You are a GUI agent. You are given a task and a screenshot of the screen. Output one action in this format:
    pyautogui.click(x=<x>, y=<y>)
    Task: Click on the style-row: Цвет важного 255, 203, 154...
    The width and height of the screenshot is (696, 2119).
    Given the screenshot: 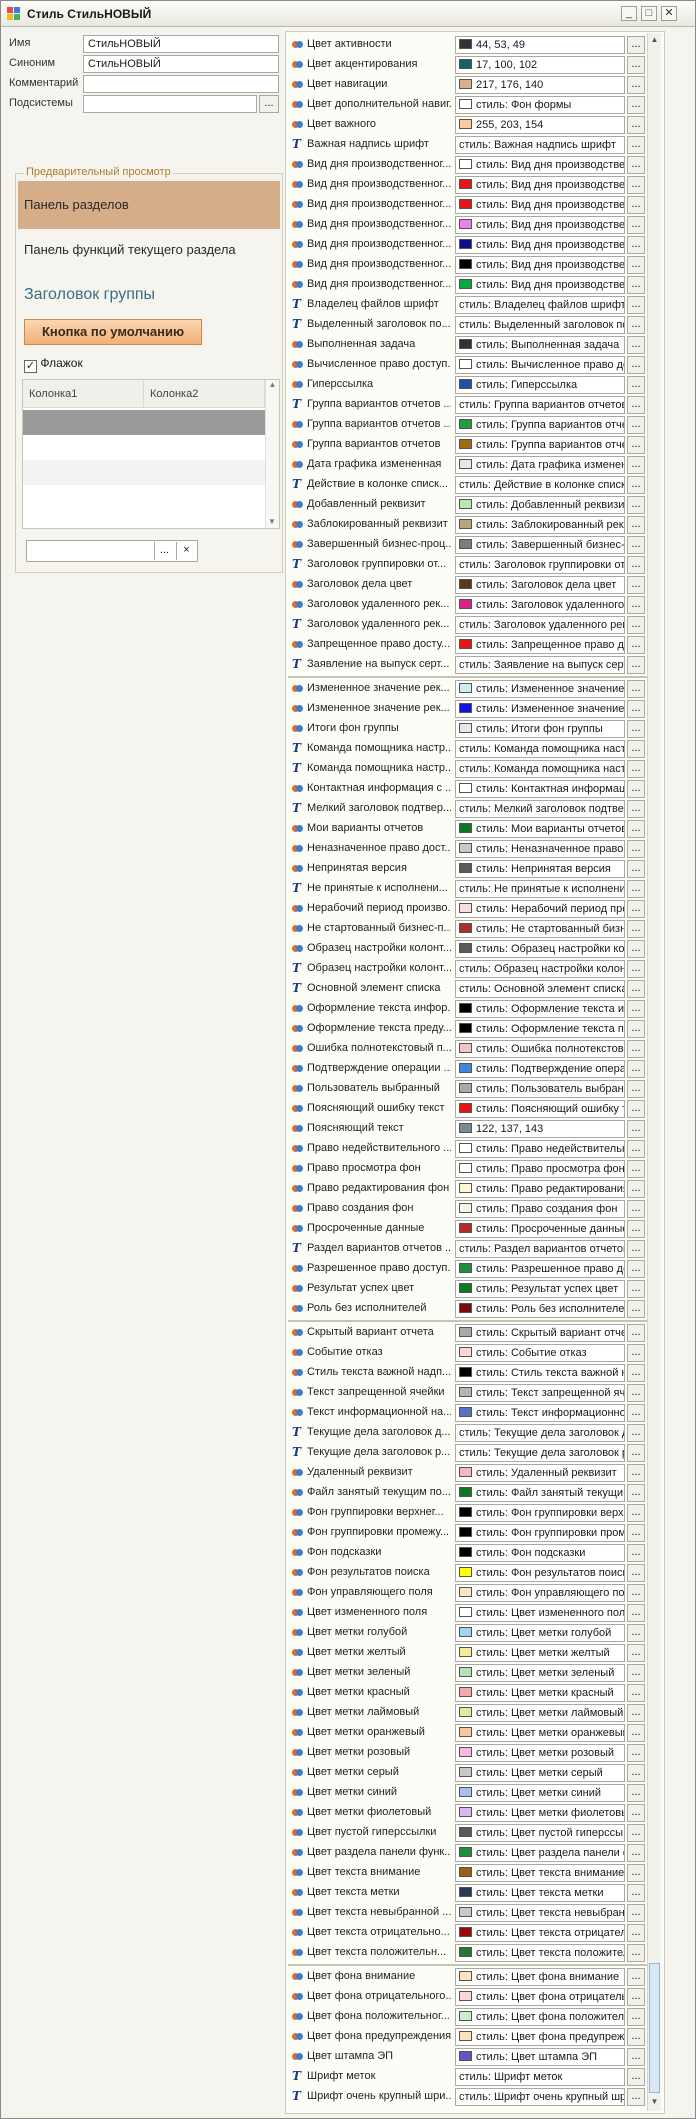 What is the action you would take?
    pyautogui.click(x=477, y=125)
    